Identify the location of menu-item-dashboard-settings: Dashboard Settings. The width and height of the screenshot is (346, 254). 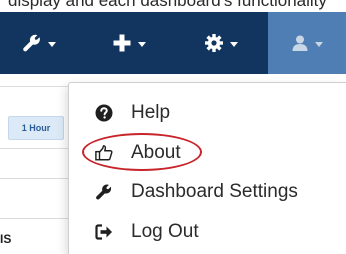
(207, 192).